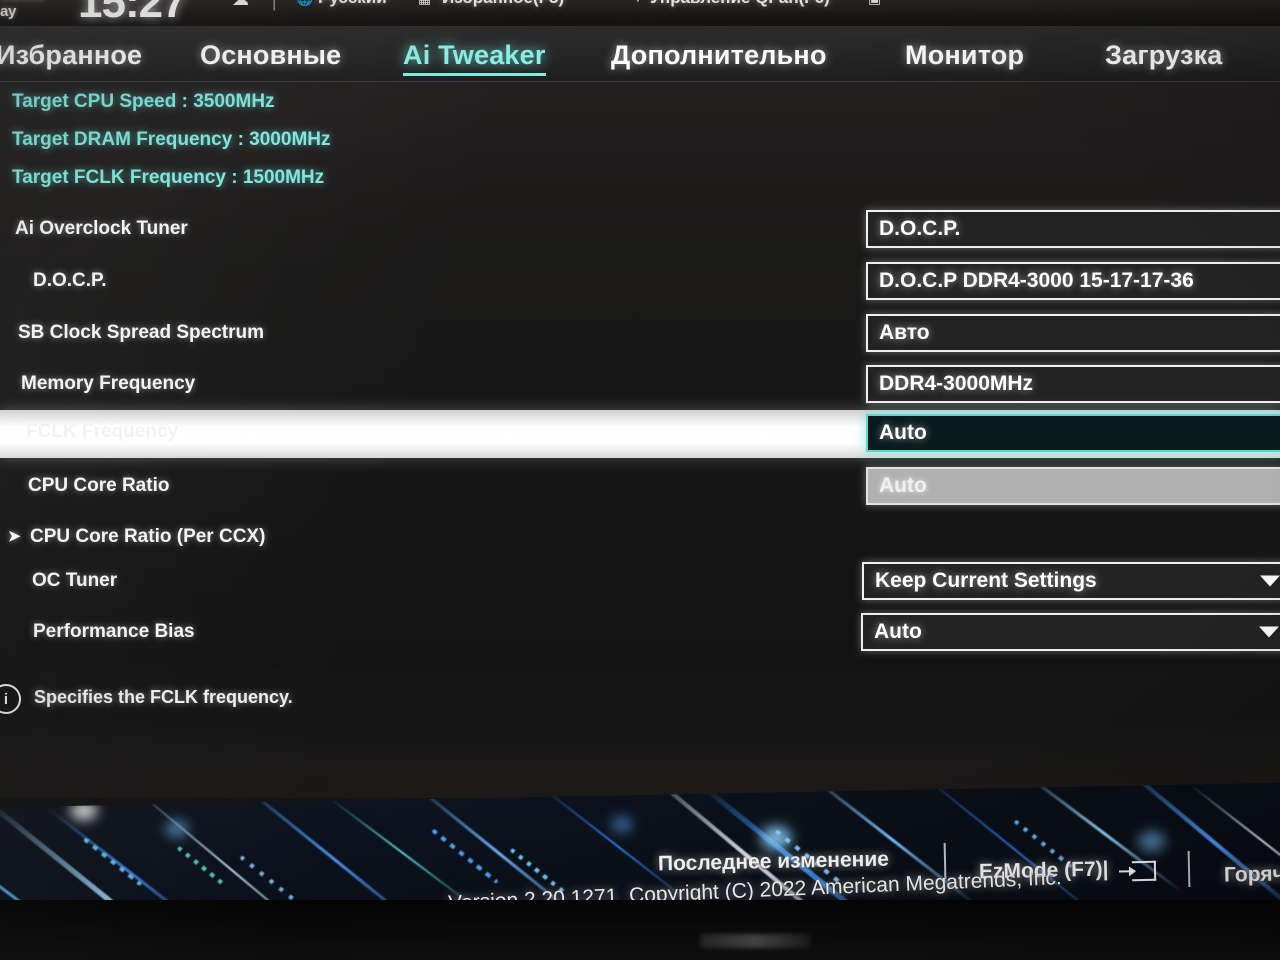 The width and height of the screenshot is (1280, 960). I want to click on setting-value-oc-tuner: Keep Current Settings, so click(1071, 581).